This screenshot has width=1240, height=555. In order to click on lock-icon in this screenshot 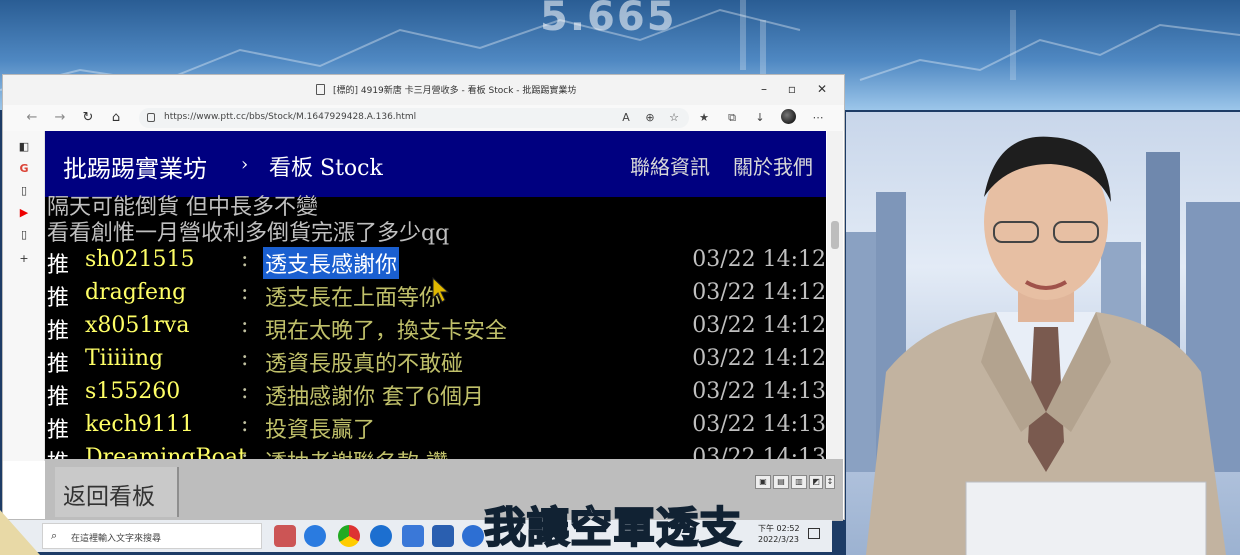, I will do `click(151, 117)`.